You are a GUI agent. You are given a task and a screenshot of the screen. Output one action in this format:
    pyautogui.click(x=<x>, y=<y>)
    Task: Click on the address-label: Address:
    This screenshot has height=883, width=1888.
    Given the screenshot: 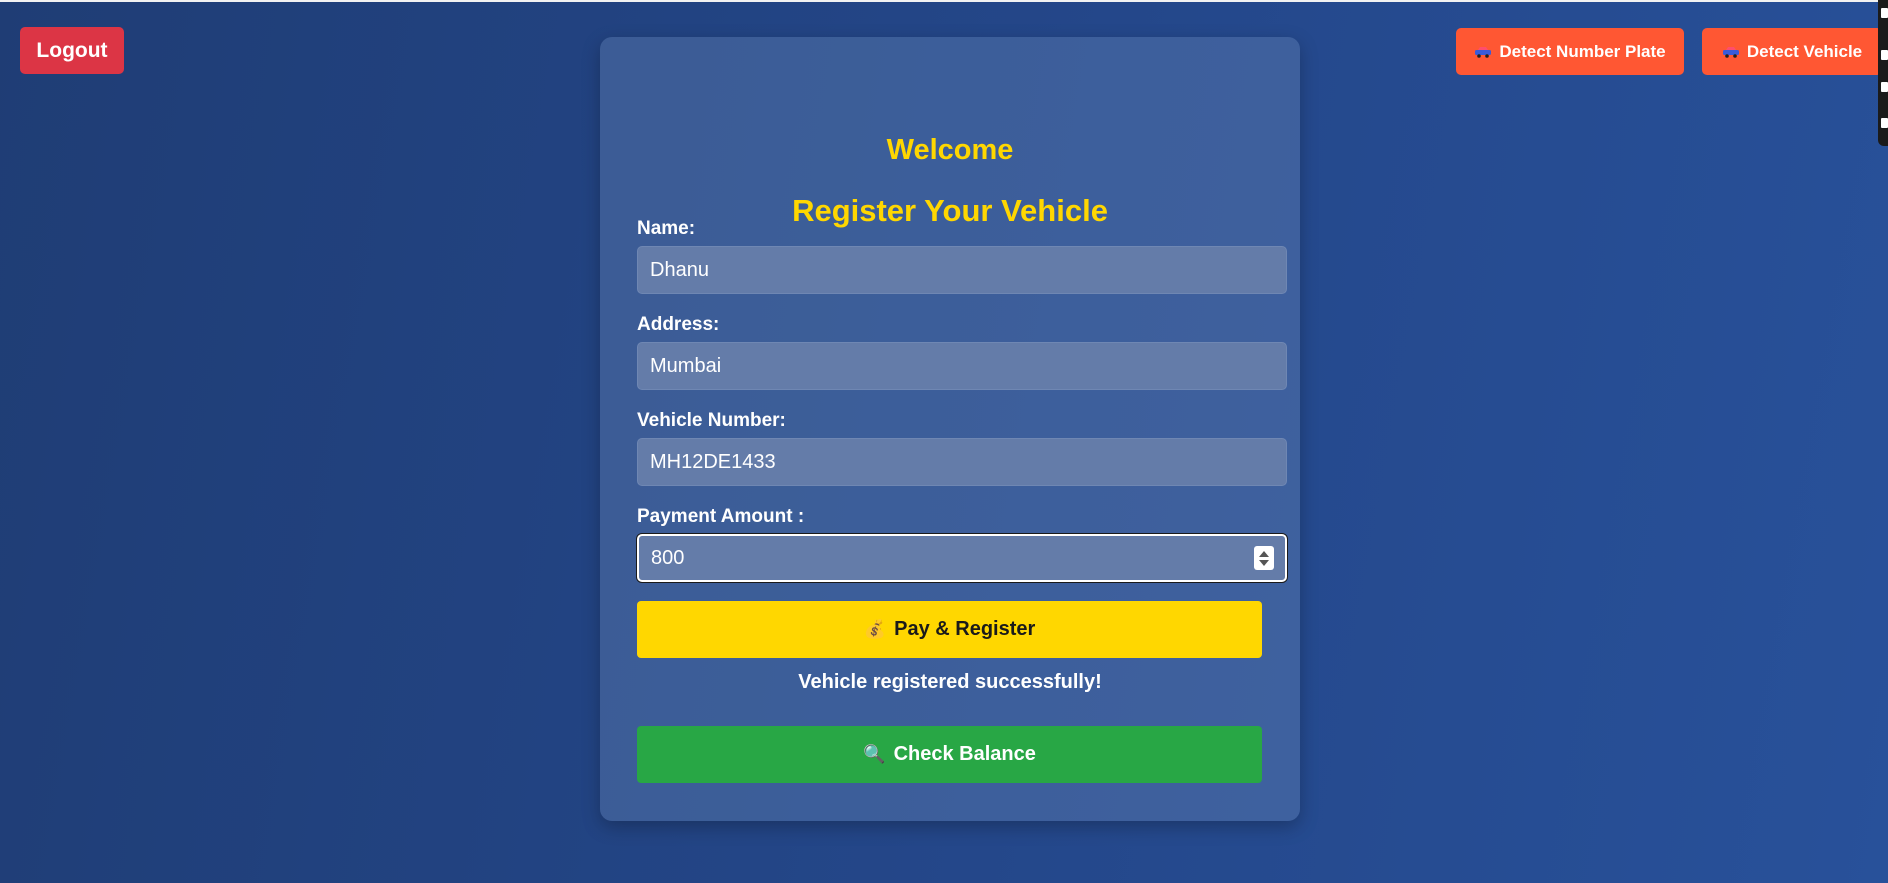 What is the action you would take?
    pyautogui.click(x=678, y=324)
    